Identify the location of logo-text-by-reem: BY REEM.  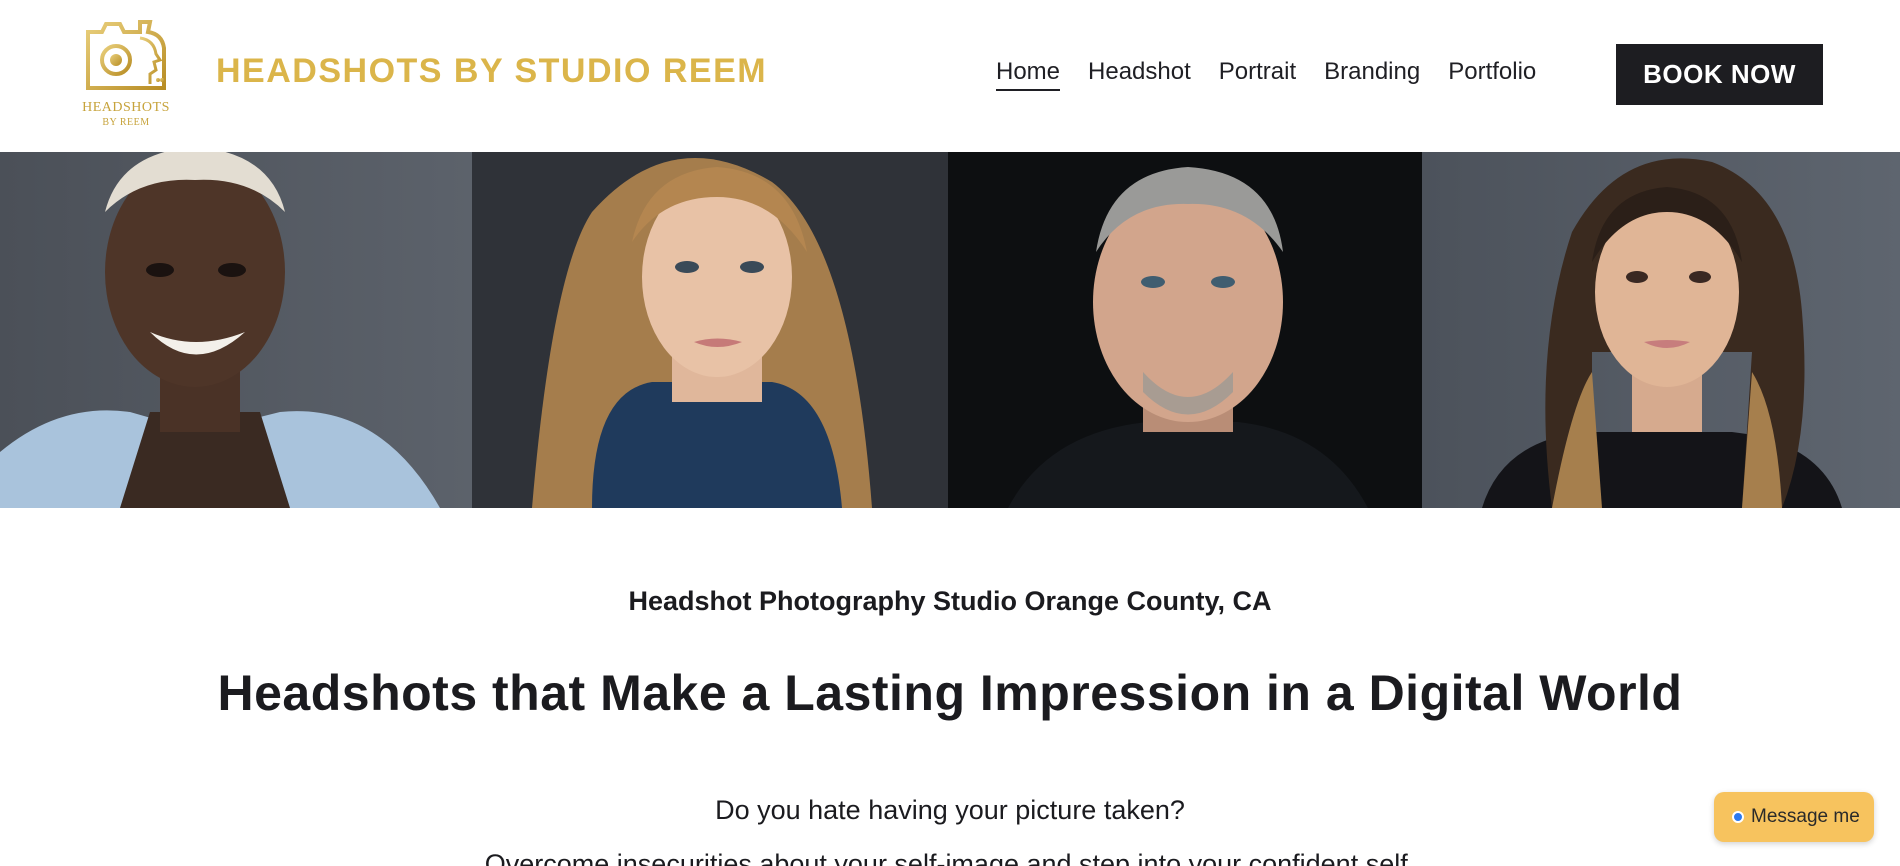
(126, 122).